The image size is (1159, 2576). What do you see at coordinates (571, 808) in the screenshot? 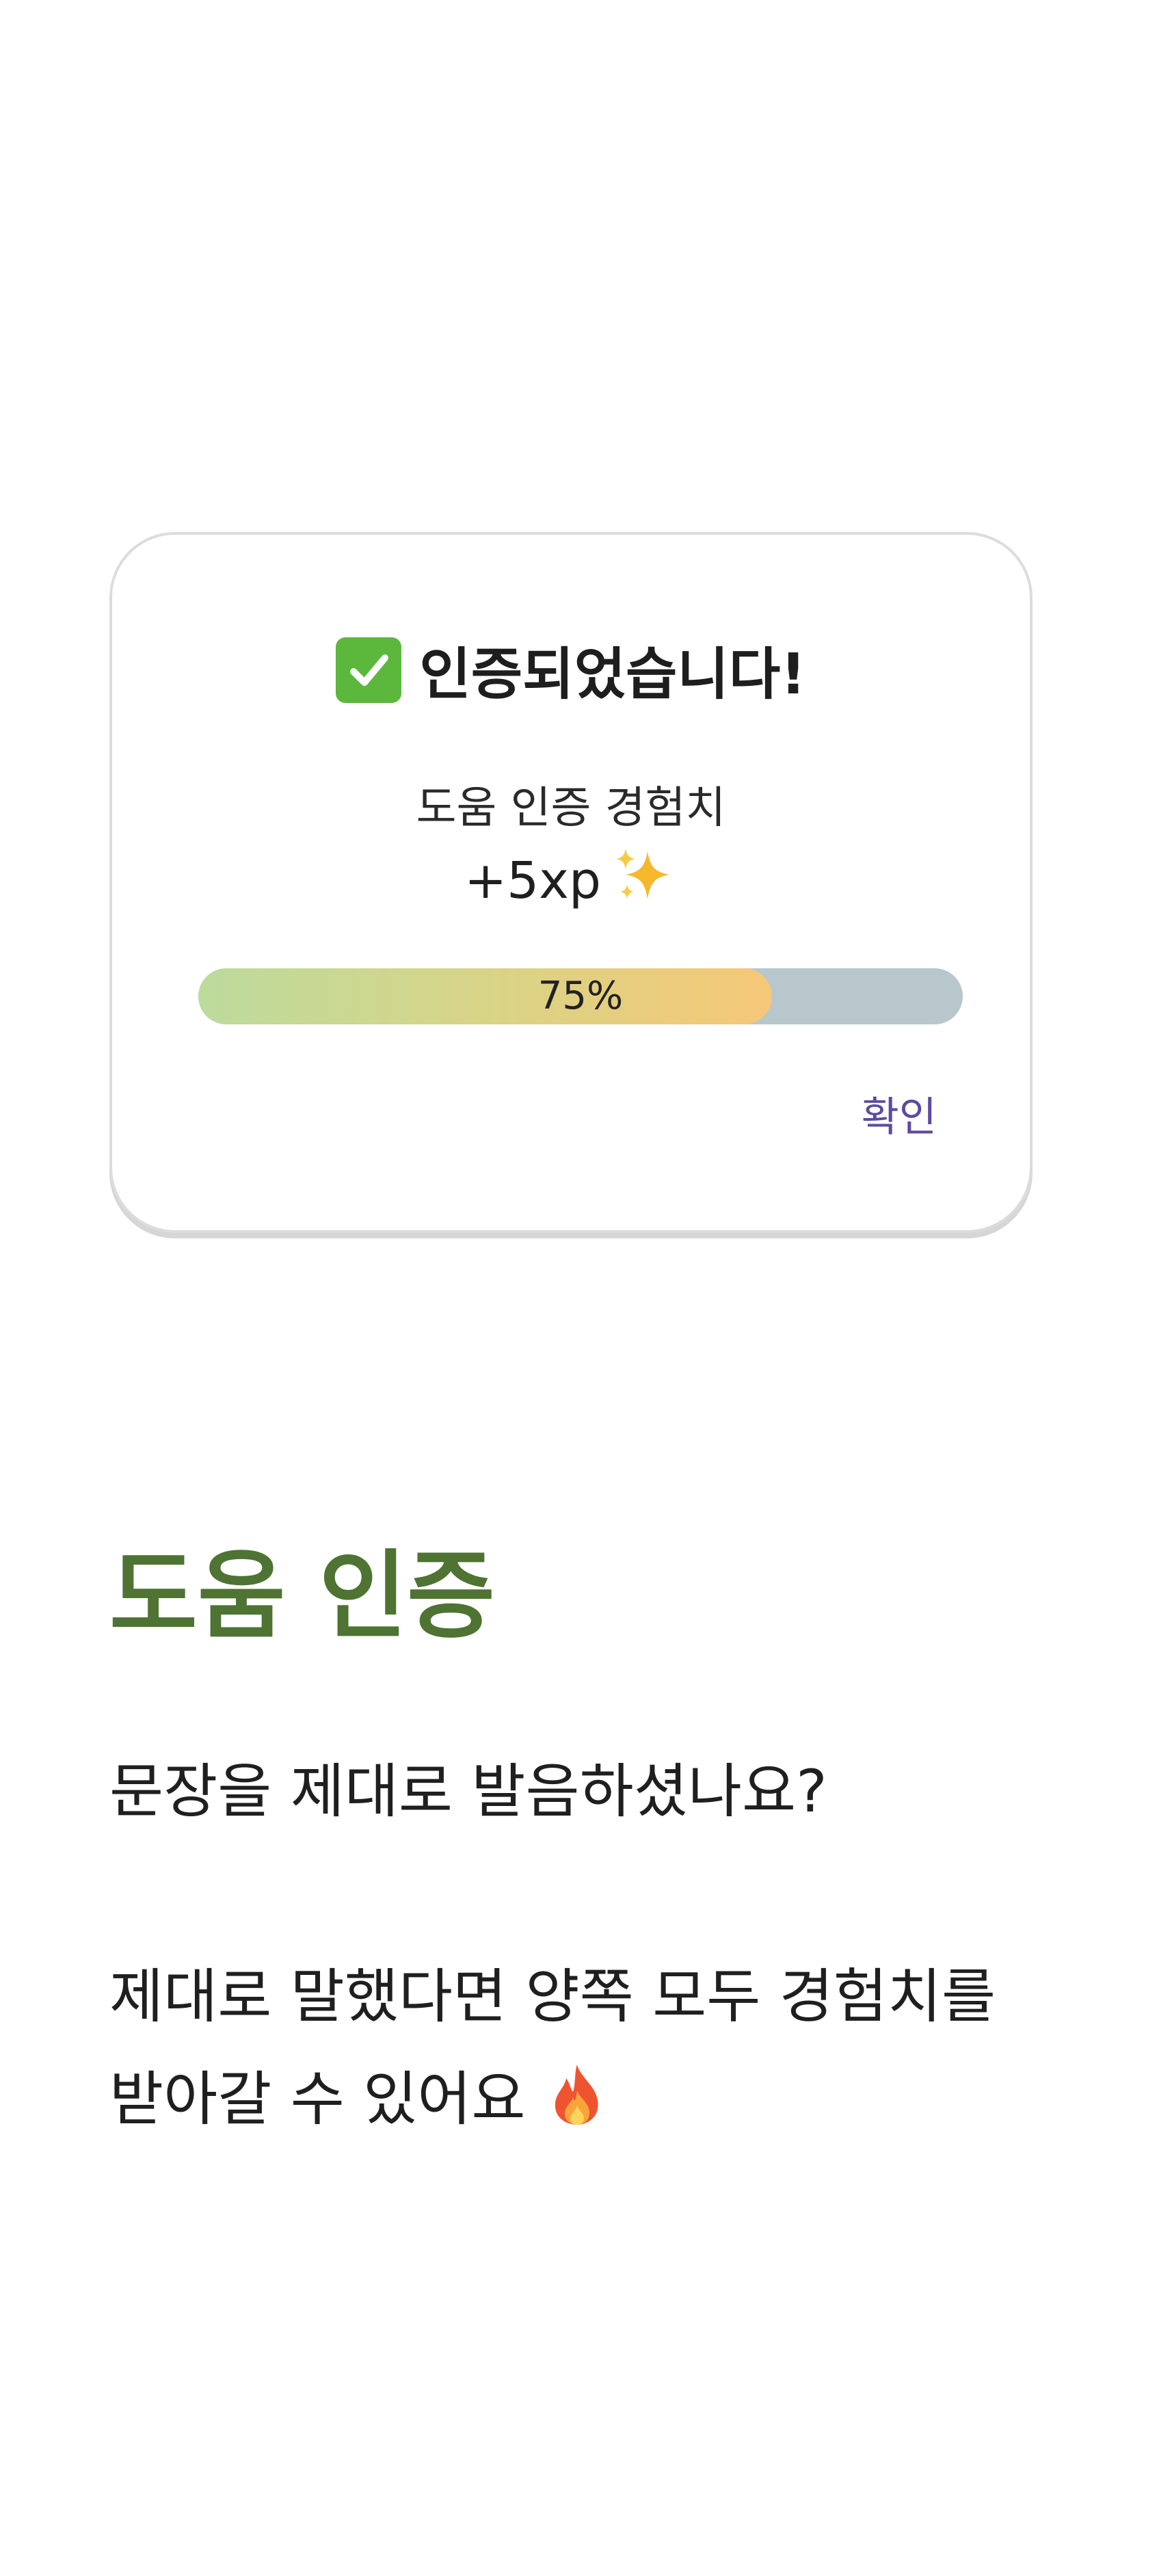
I see `dialog-subtitle: 도움 인증 경험치` at bounding box center [571, 808].